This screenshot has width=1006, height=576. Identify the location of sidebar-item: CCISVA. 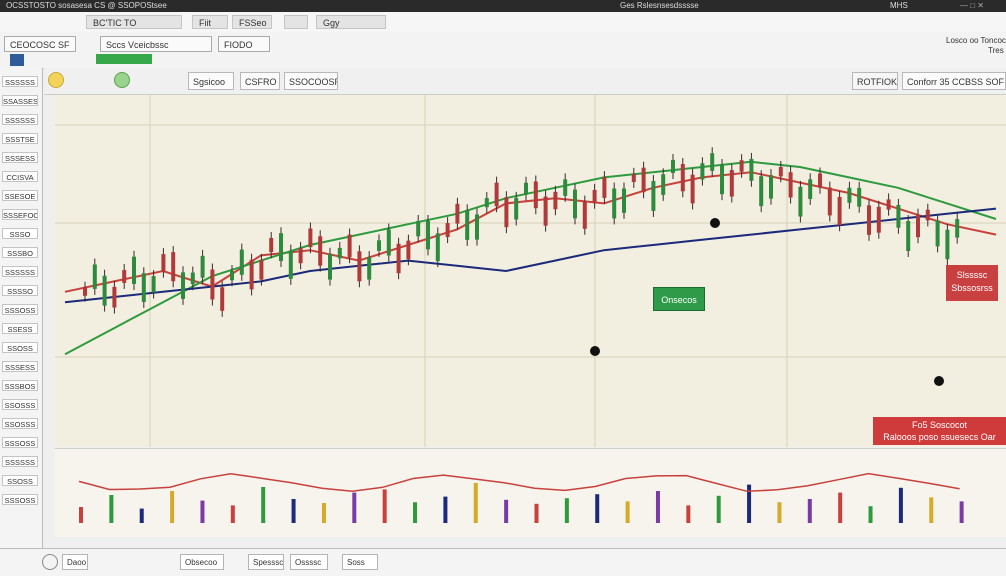
(20, 176).